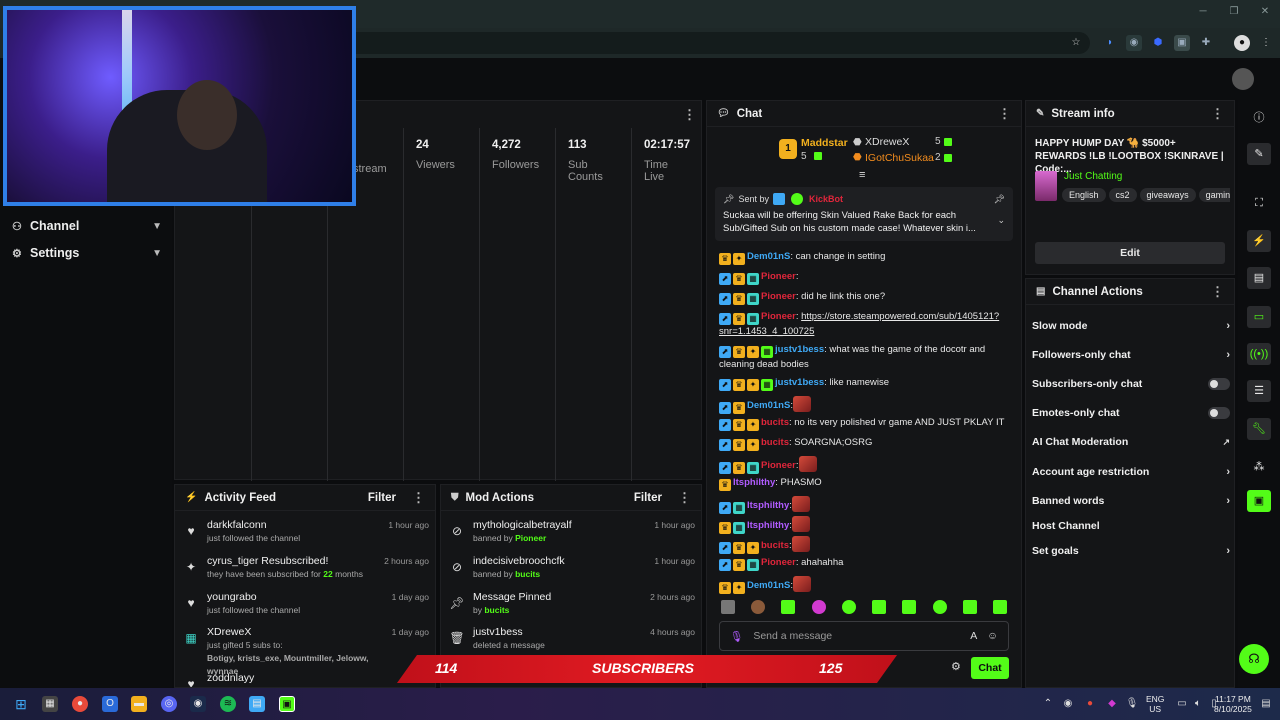 This screenshot has width=1280, height=720. I want to click on tag: gaming, so click(1214, 195).